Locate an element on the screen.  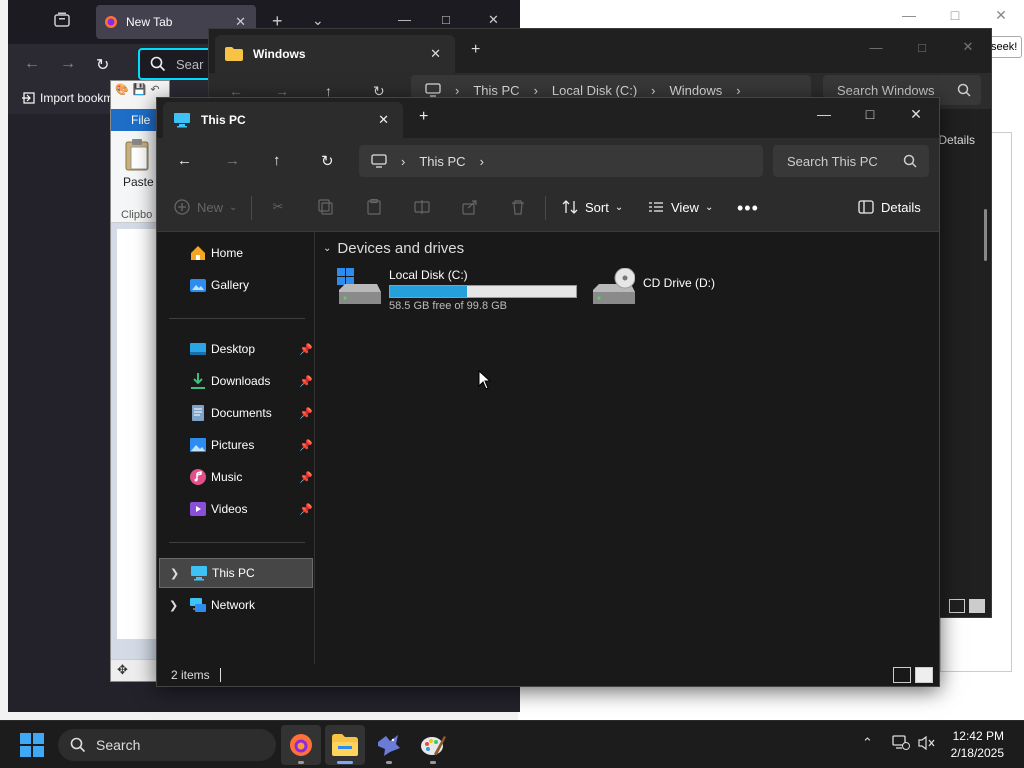
breadcrumb-item: Windows is located at coordinates (696, 90).